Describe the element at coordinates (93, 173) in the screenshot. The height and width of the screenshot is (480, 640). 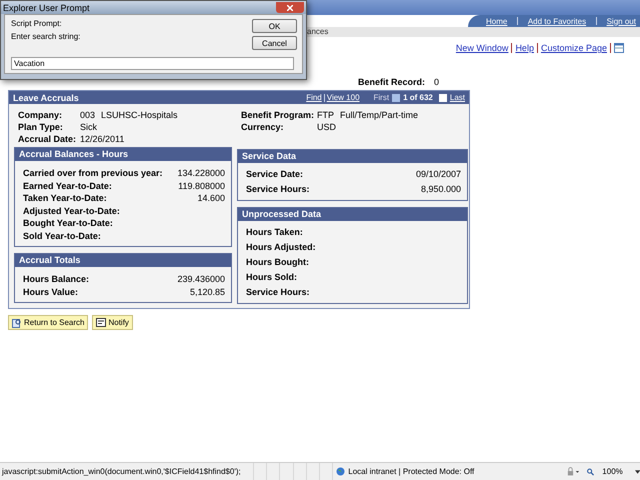
I see `row-label: Carried over from previous year:` at that location.